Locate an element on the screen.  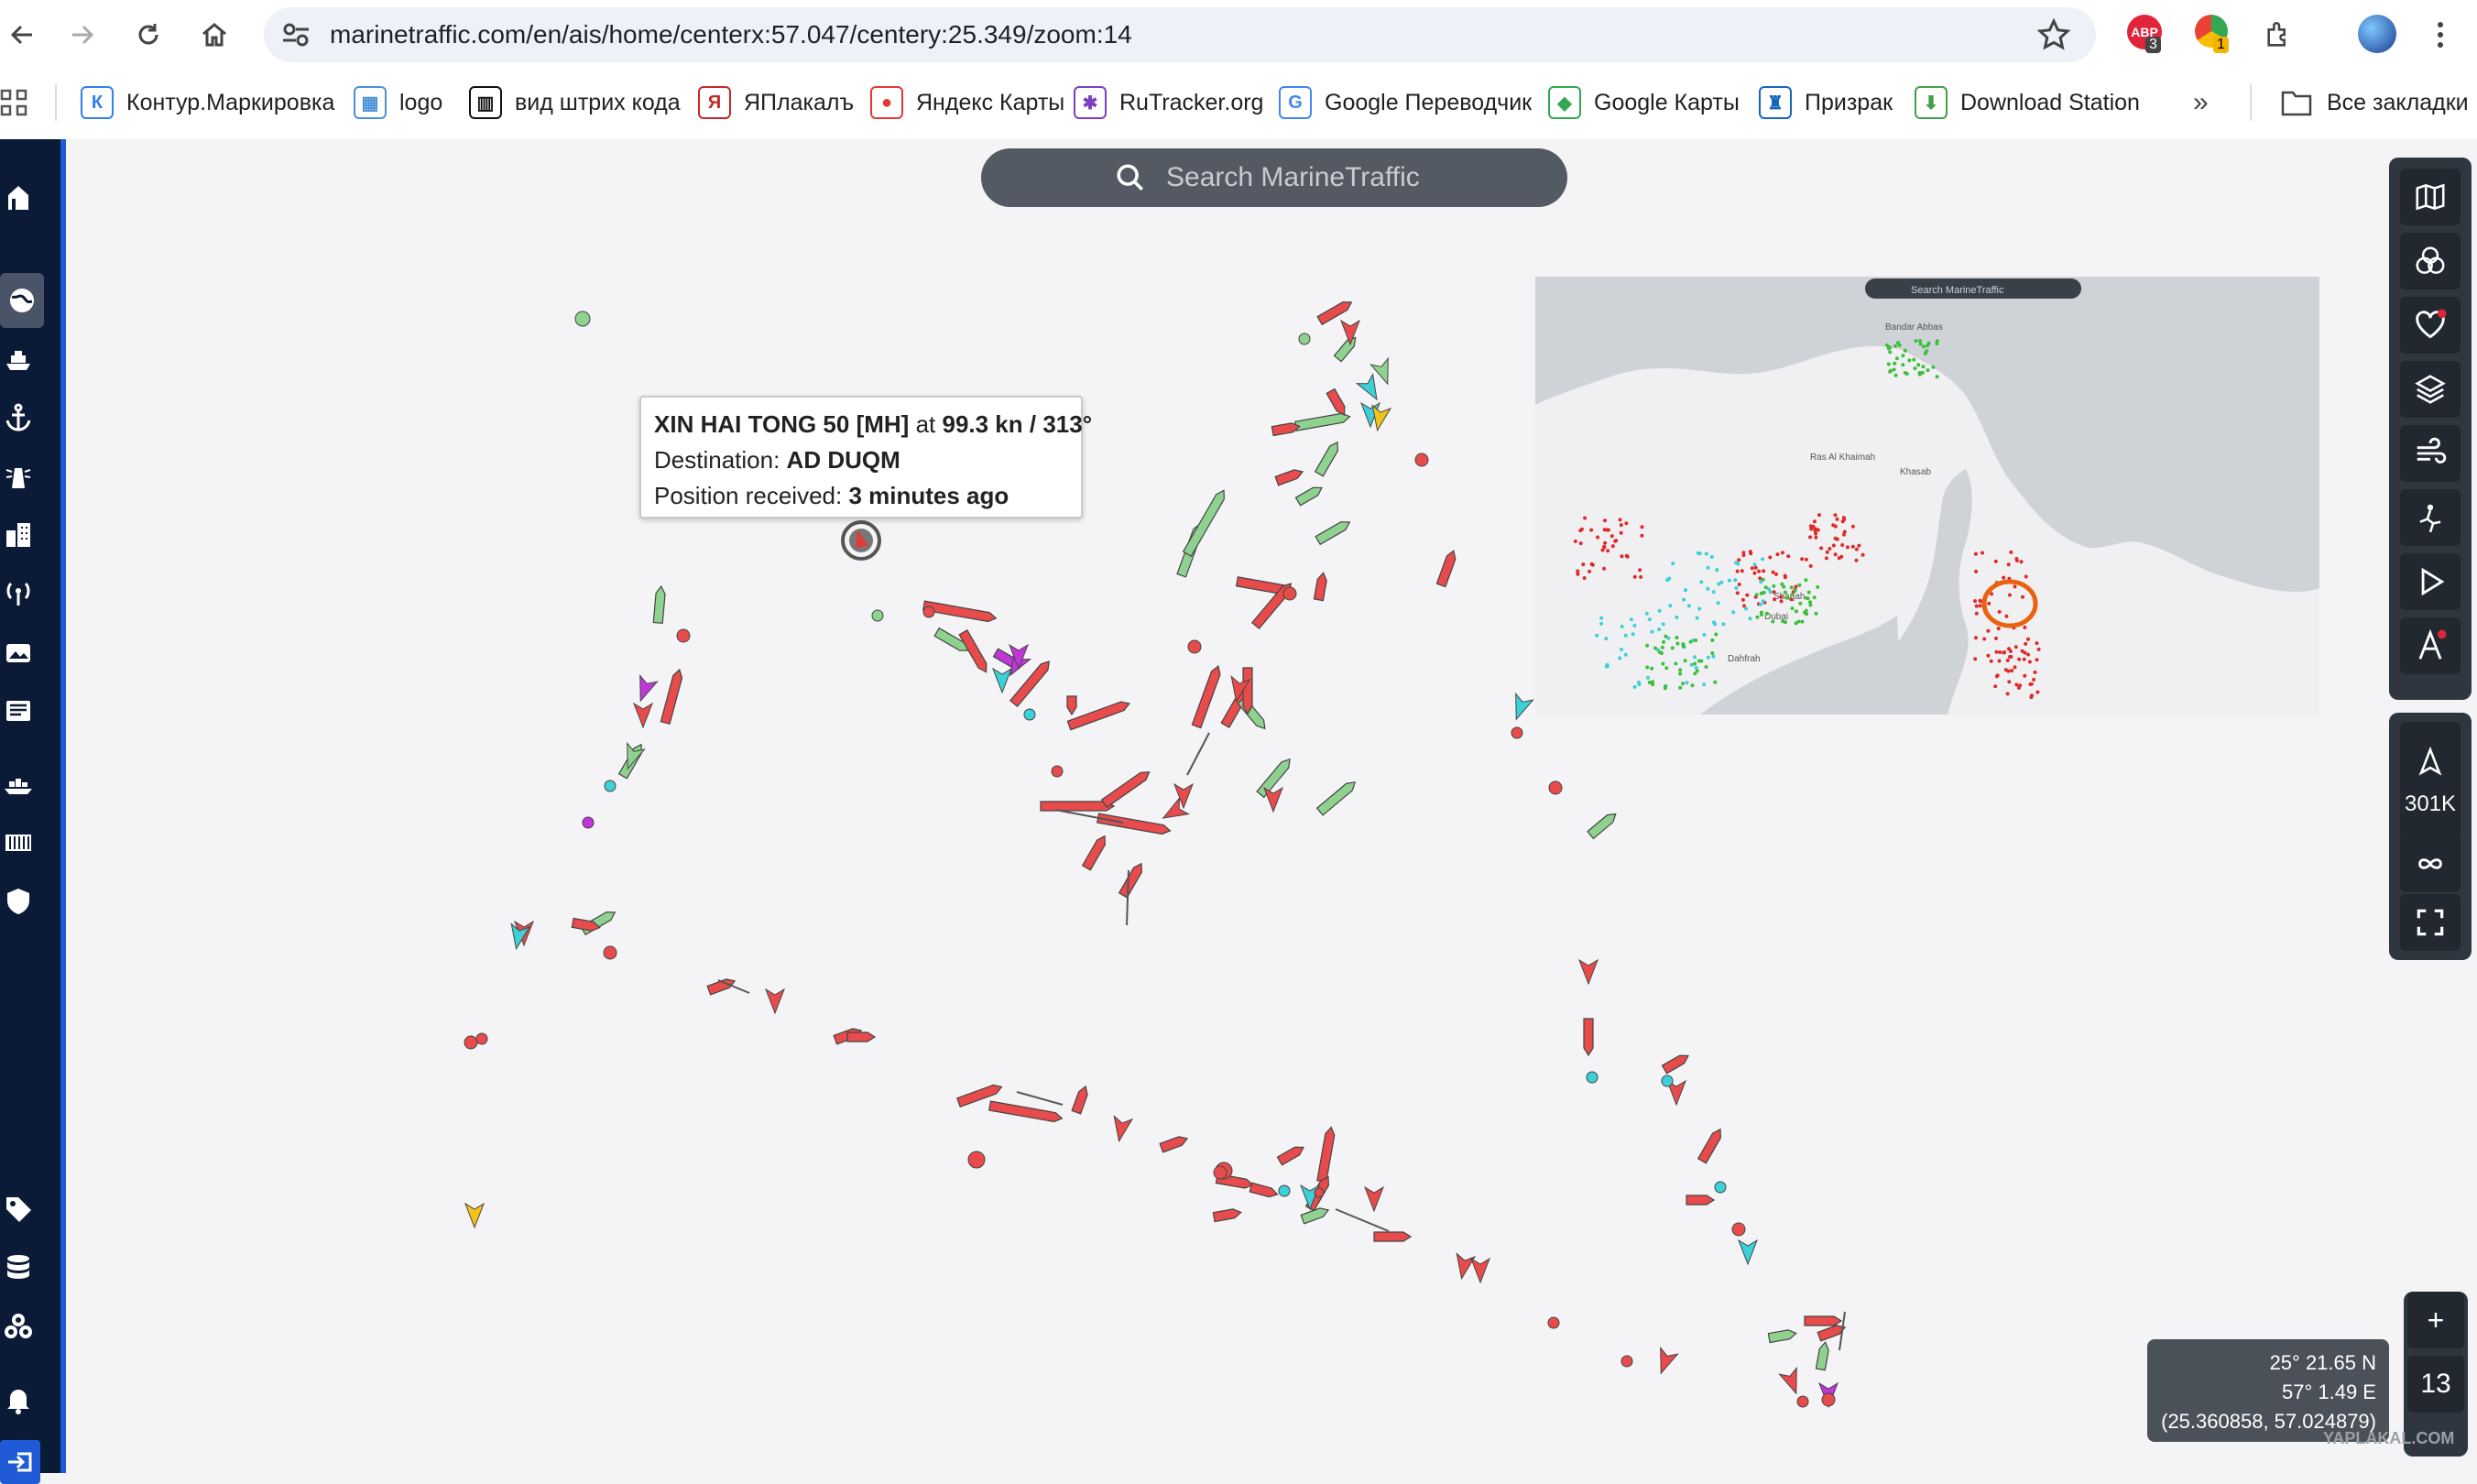
reload-button is located at coordinates (148, 35).